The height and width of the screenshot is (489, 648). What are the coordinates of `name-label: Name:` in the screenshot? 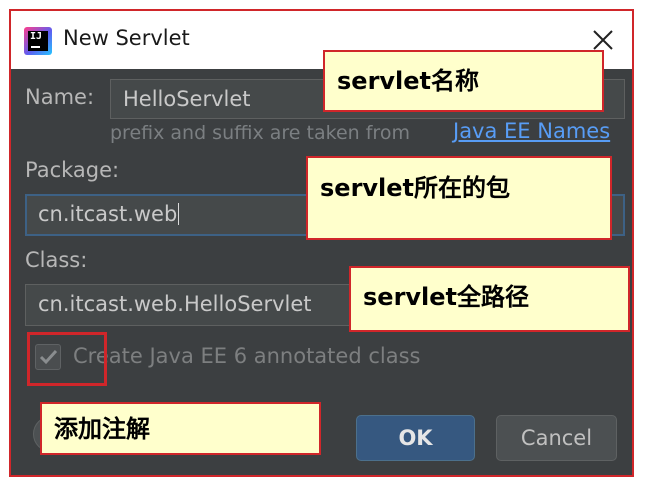 It's located at (60, 97).